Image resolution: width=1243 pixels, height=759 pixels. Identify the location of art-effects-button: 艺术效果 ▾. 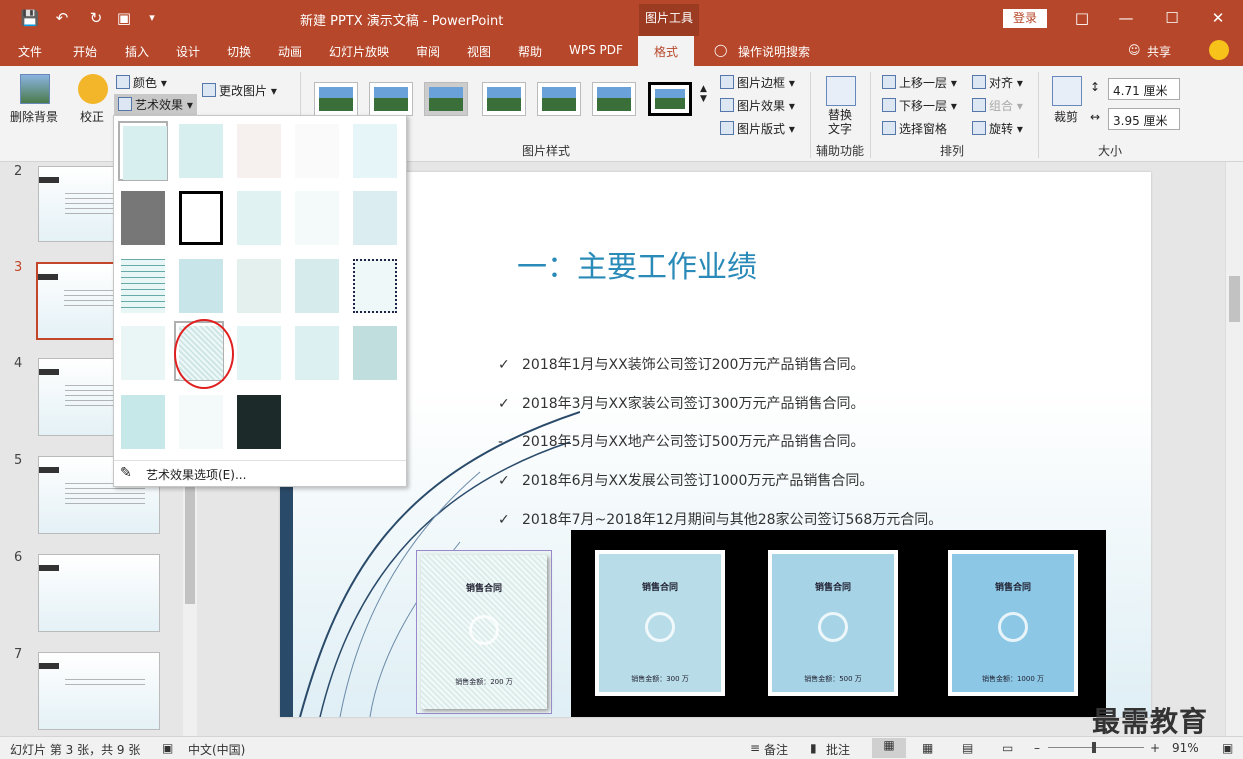
(155, 104).